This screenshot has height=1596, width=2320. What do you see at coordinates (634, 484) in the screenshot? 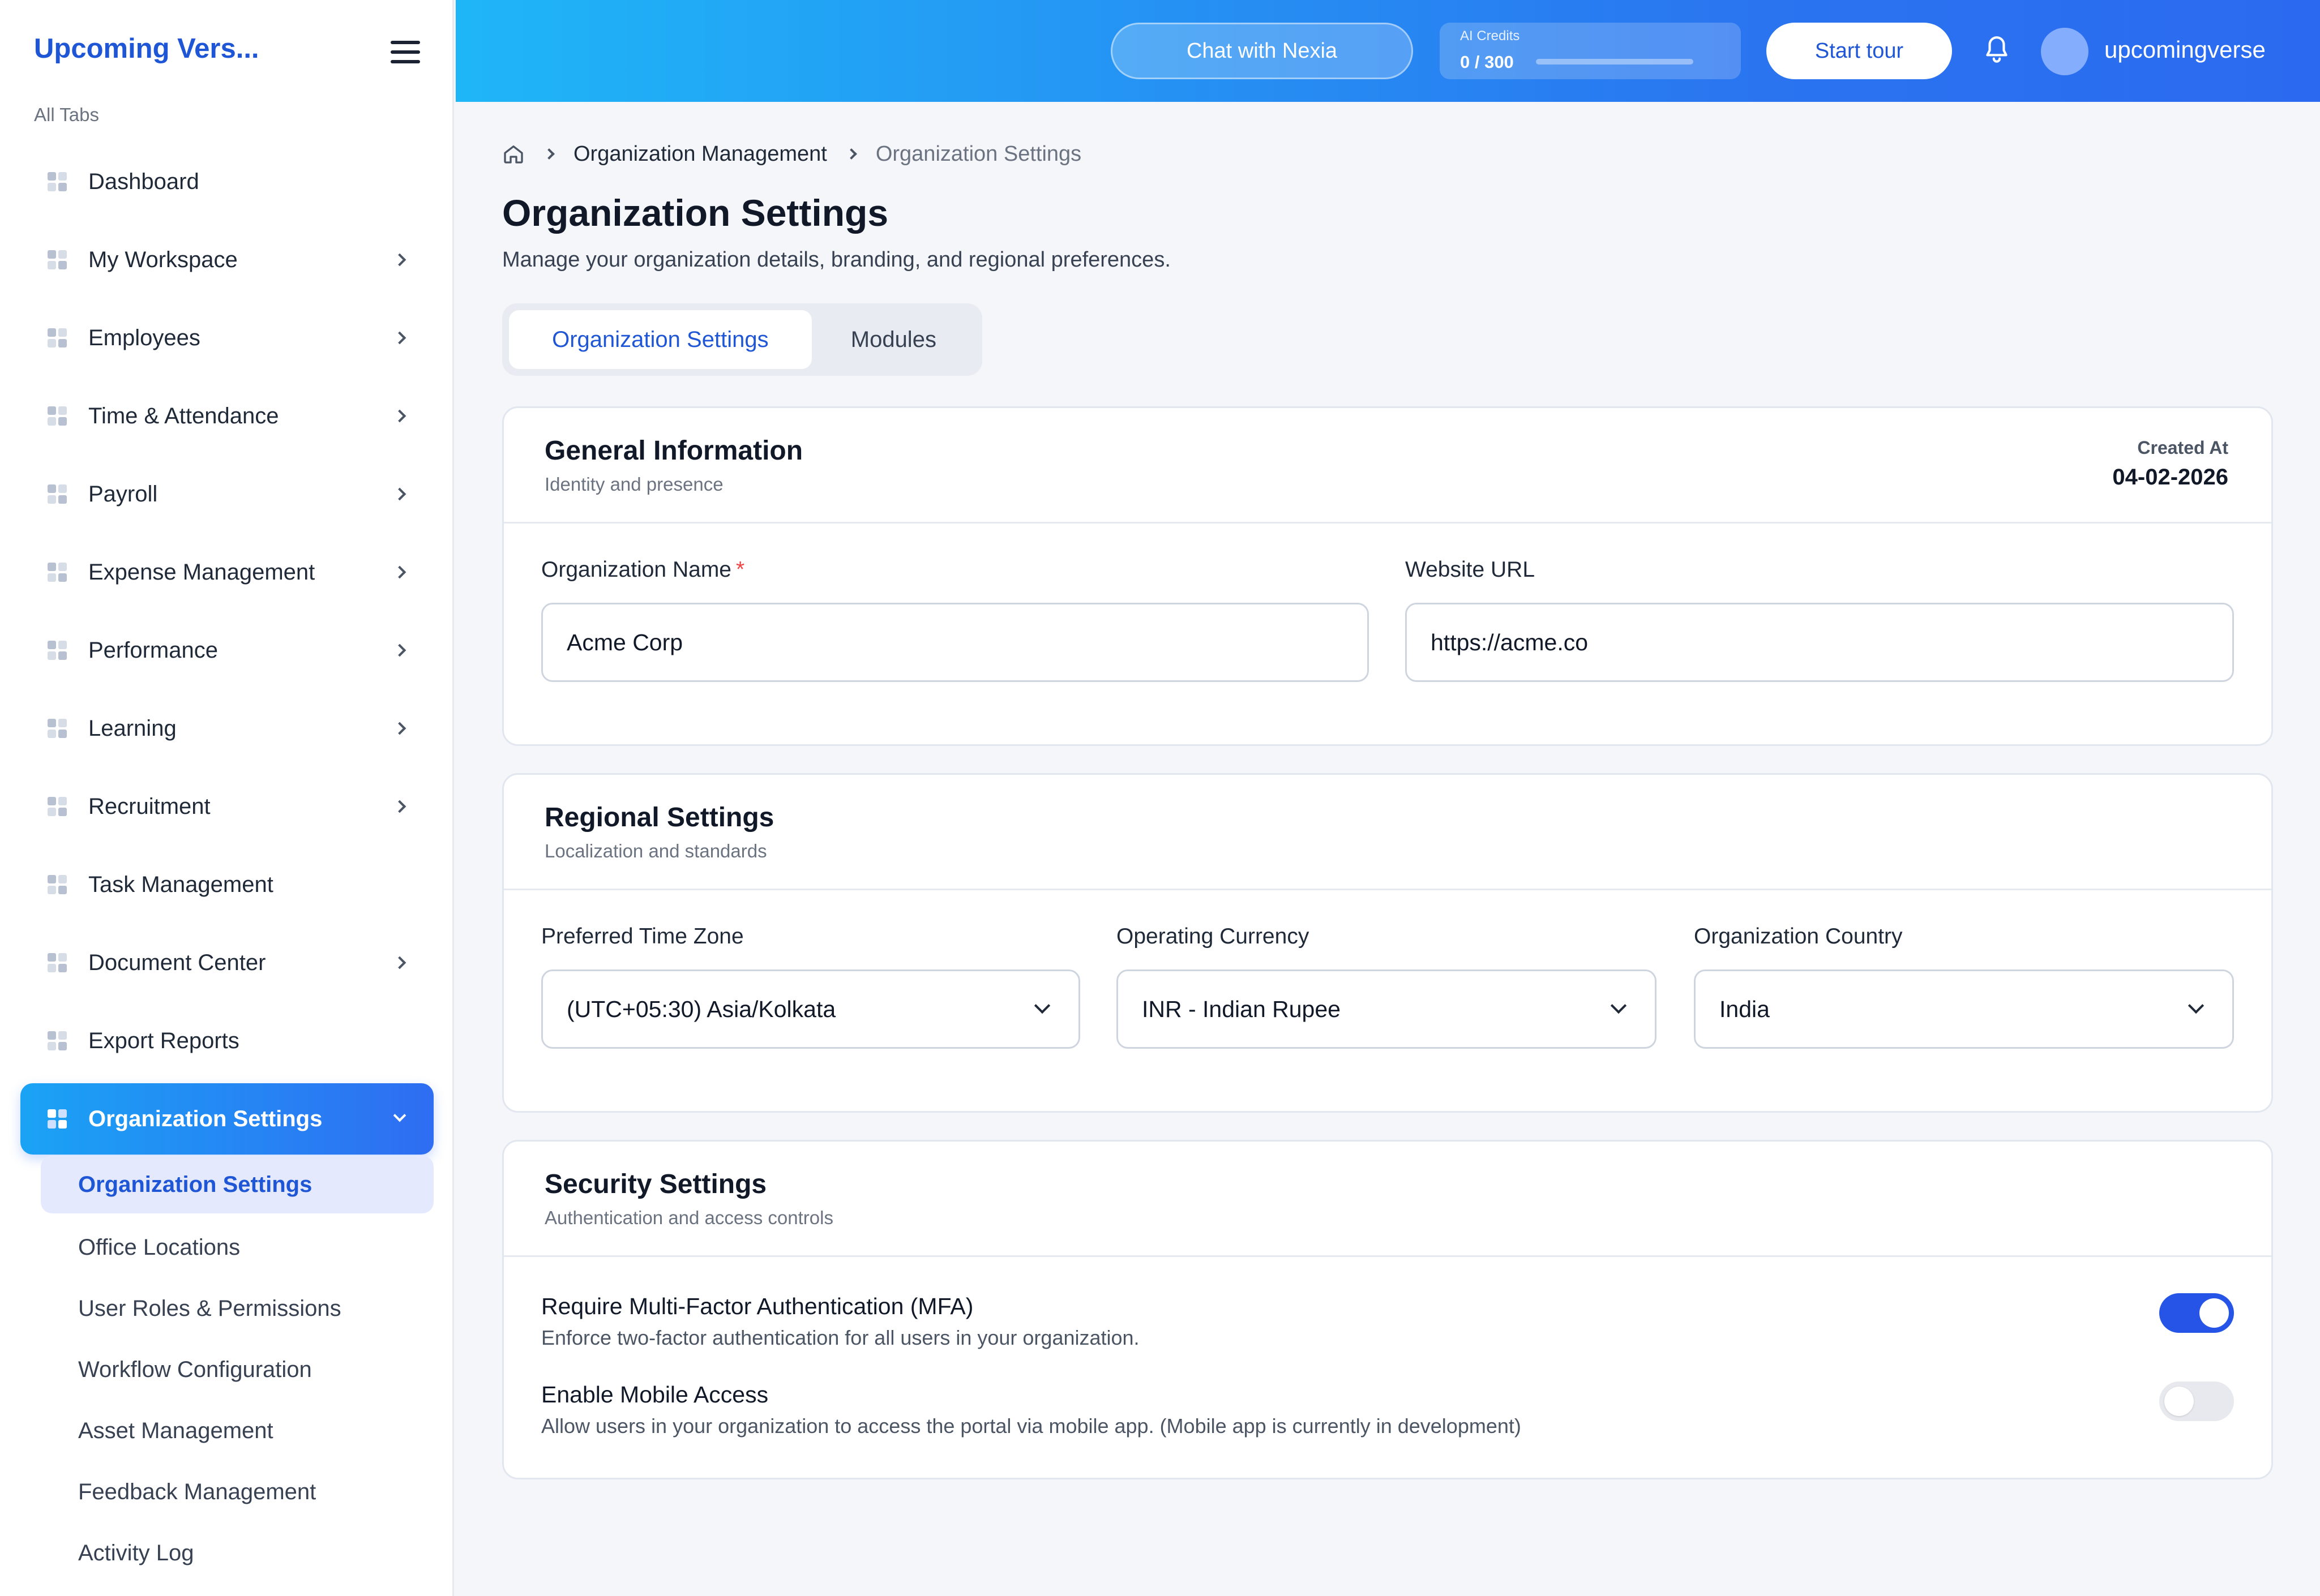
I see `card-subtitle: Identity and presence` at bounding box center [634, 484].